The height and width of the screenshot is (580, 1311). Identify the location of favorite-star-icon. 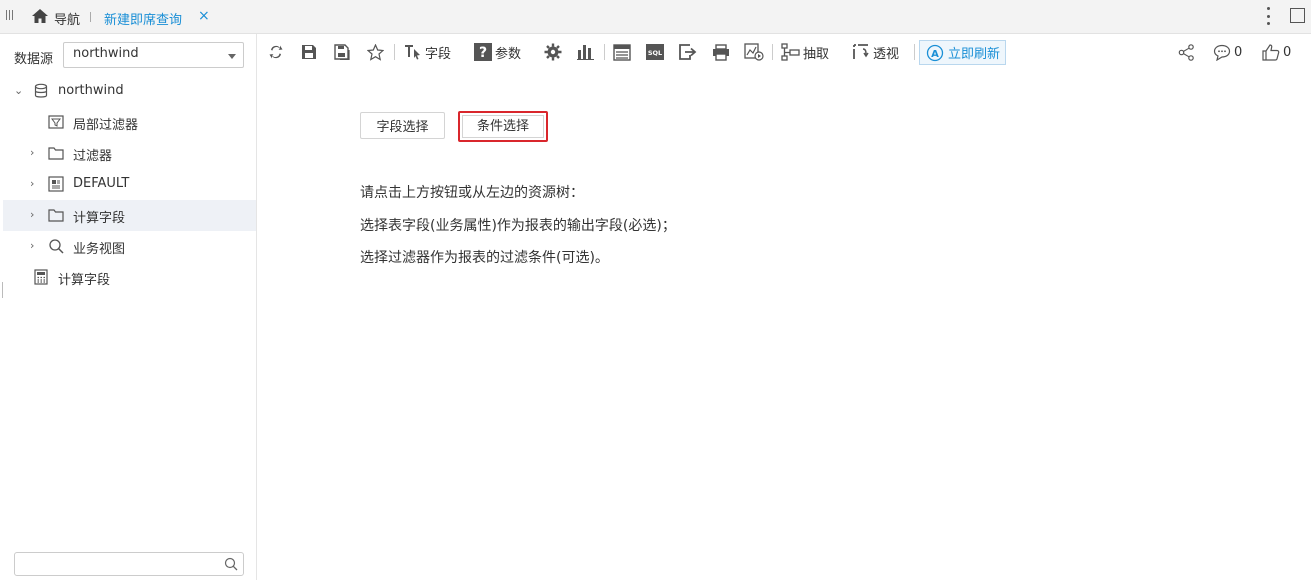
(375, 52).